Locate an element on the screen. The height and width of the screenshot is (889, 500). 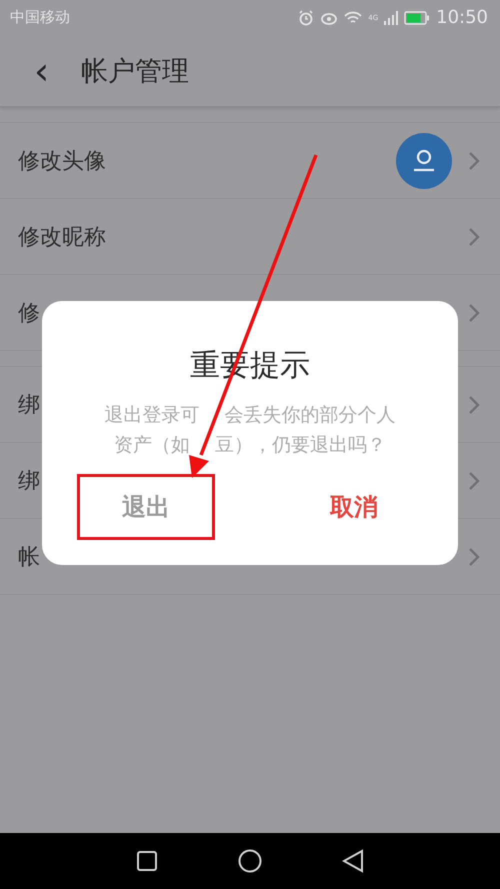
row-label: 帐 is located at coordinates (29, 558).